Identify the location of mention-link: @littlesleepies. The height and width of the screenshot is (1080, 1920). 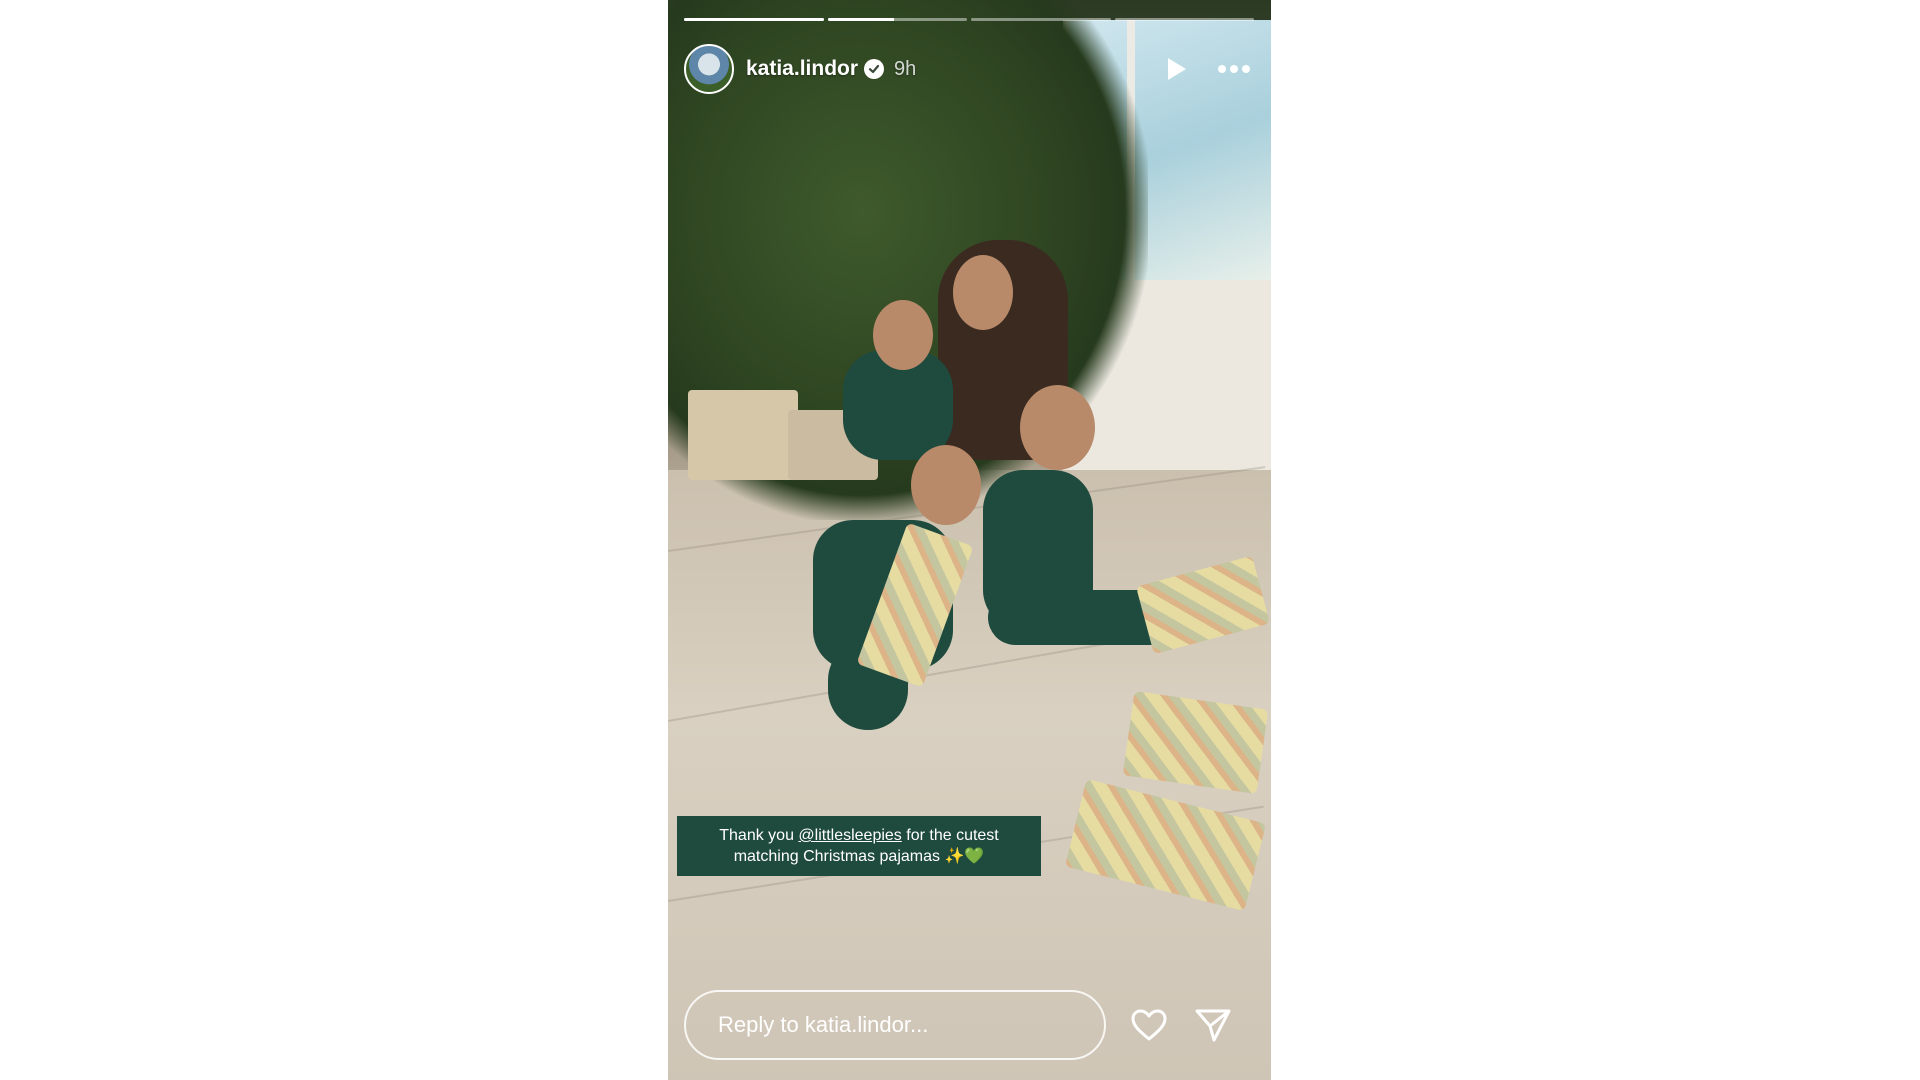
(849, 835).